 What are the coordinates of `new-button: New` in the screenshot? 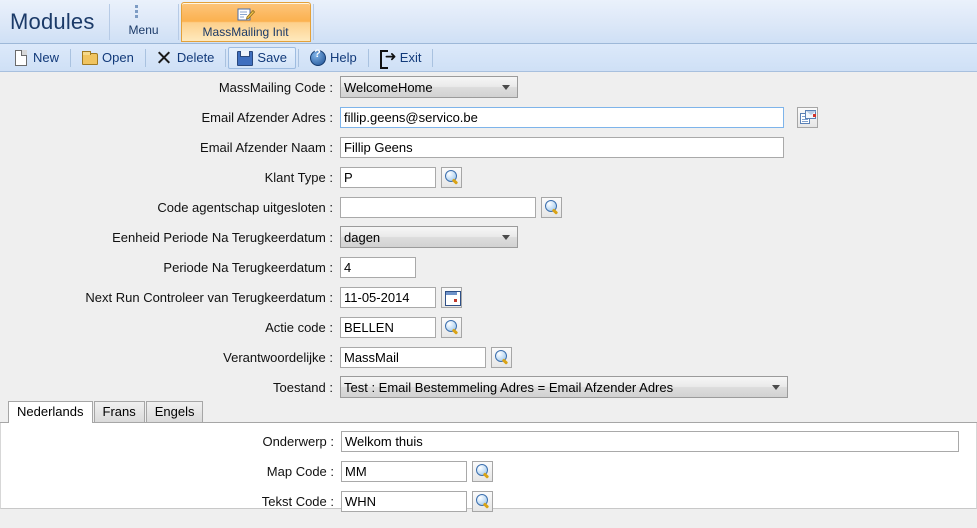 It's located at (36, 58).